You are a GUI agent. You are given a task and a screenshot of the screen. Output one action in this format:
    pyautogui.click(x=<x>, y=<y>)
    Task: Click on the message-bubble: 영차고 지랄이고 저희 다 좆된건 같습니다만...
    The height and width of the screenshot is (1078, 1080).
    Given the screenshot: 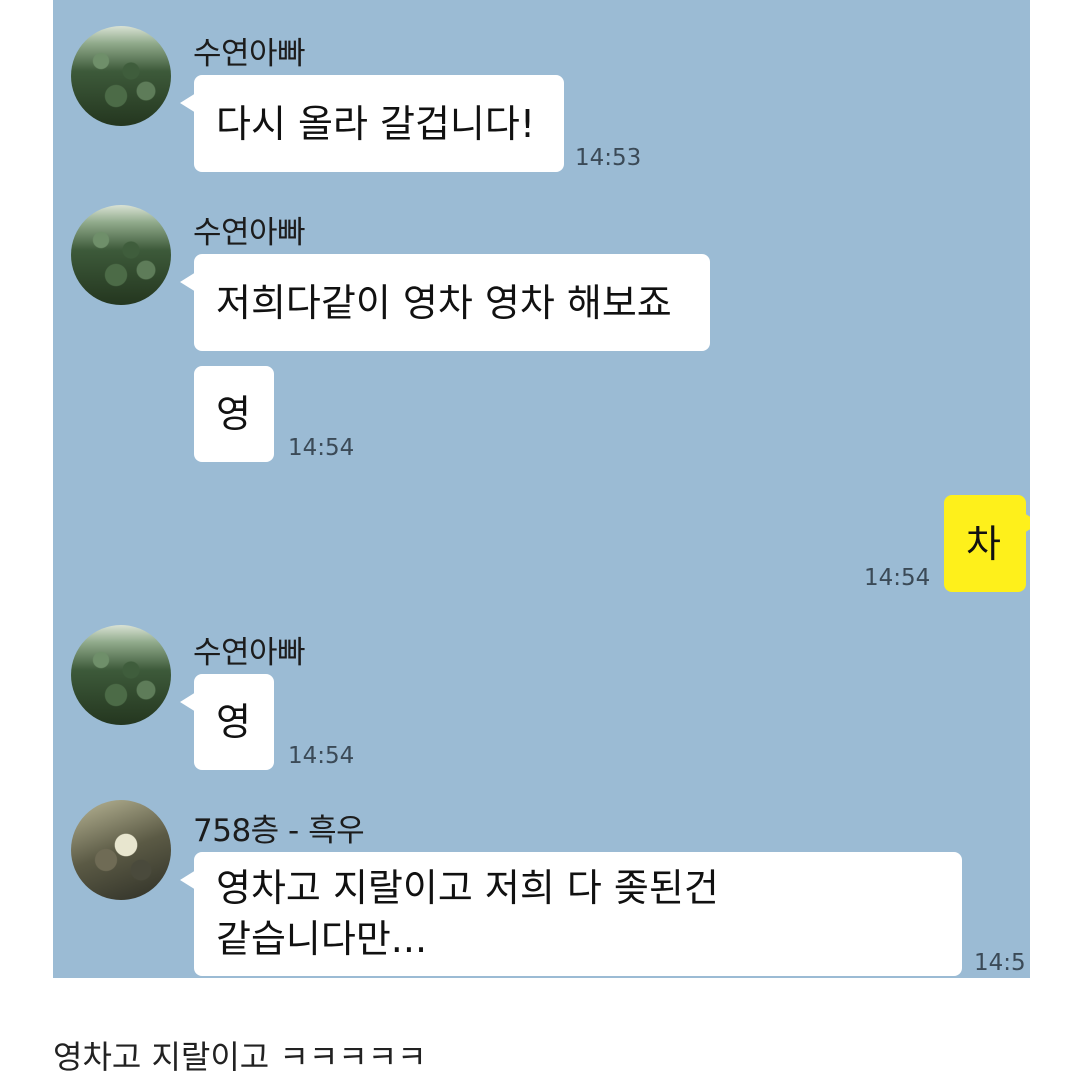 What is the action you would take?
    pyautogui.click(x=571, y=914)
    